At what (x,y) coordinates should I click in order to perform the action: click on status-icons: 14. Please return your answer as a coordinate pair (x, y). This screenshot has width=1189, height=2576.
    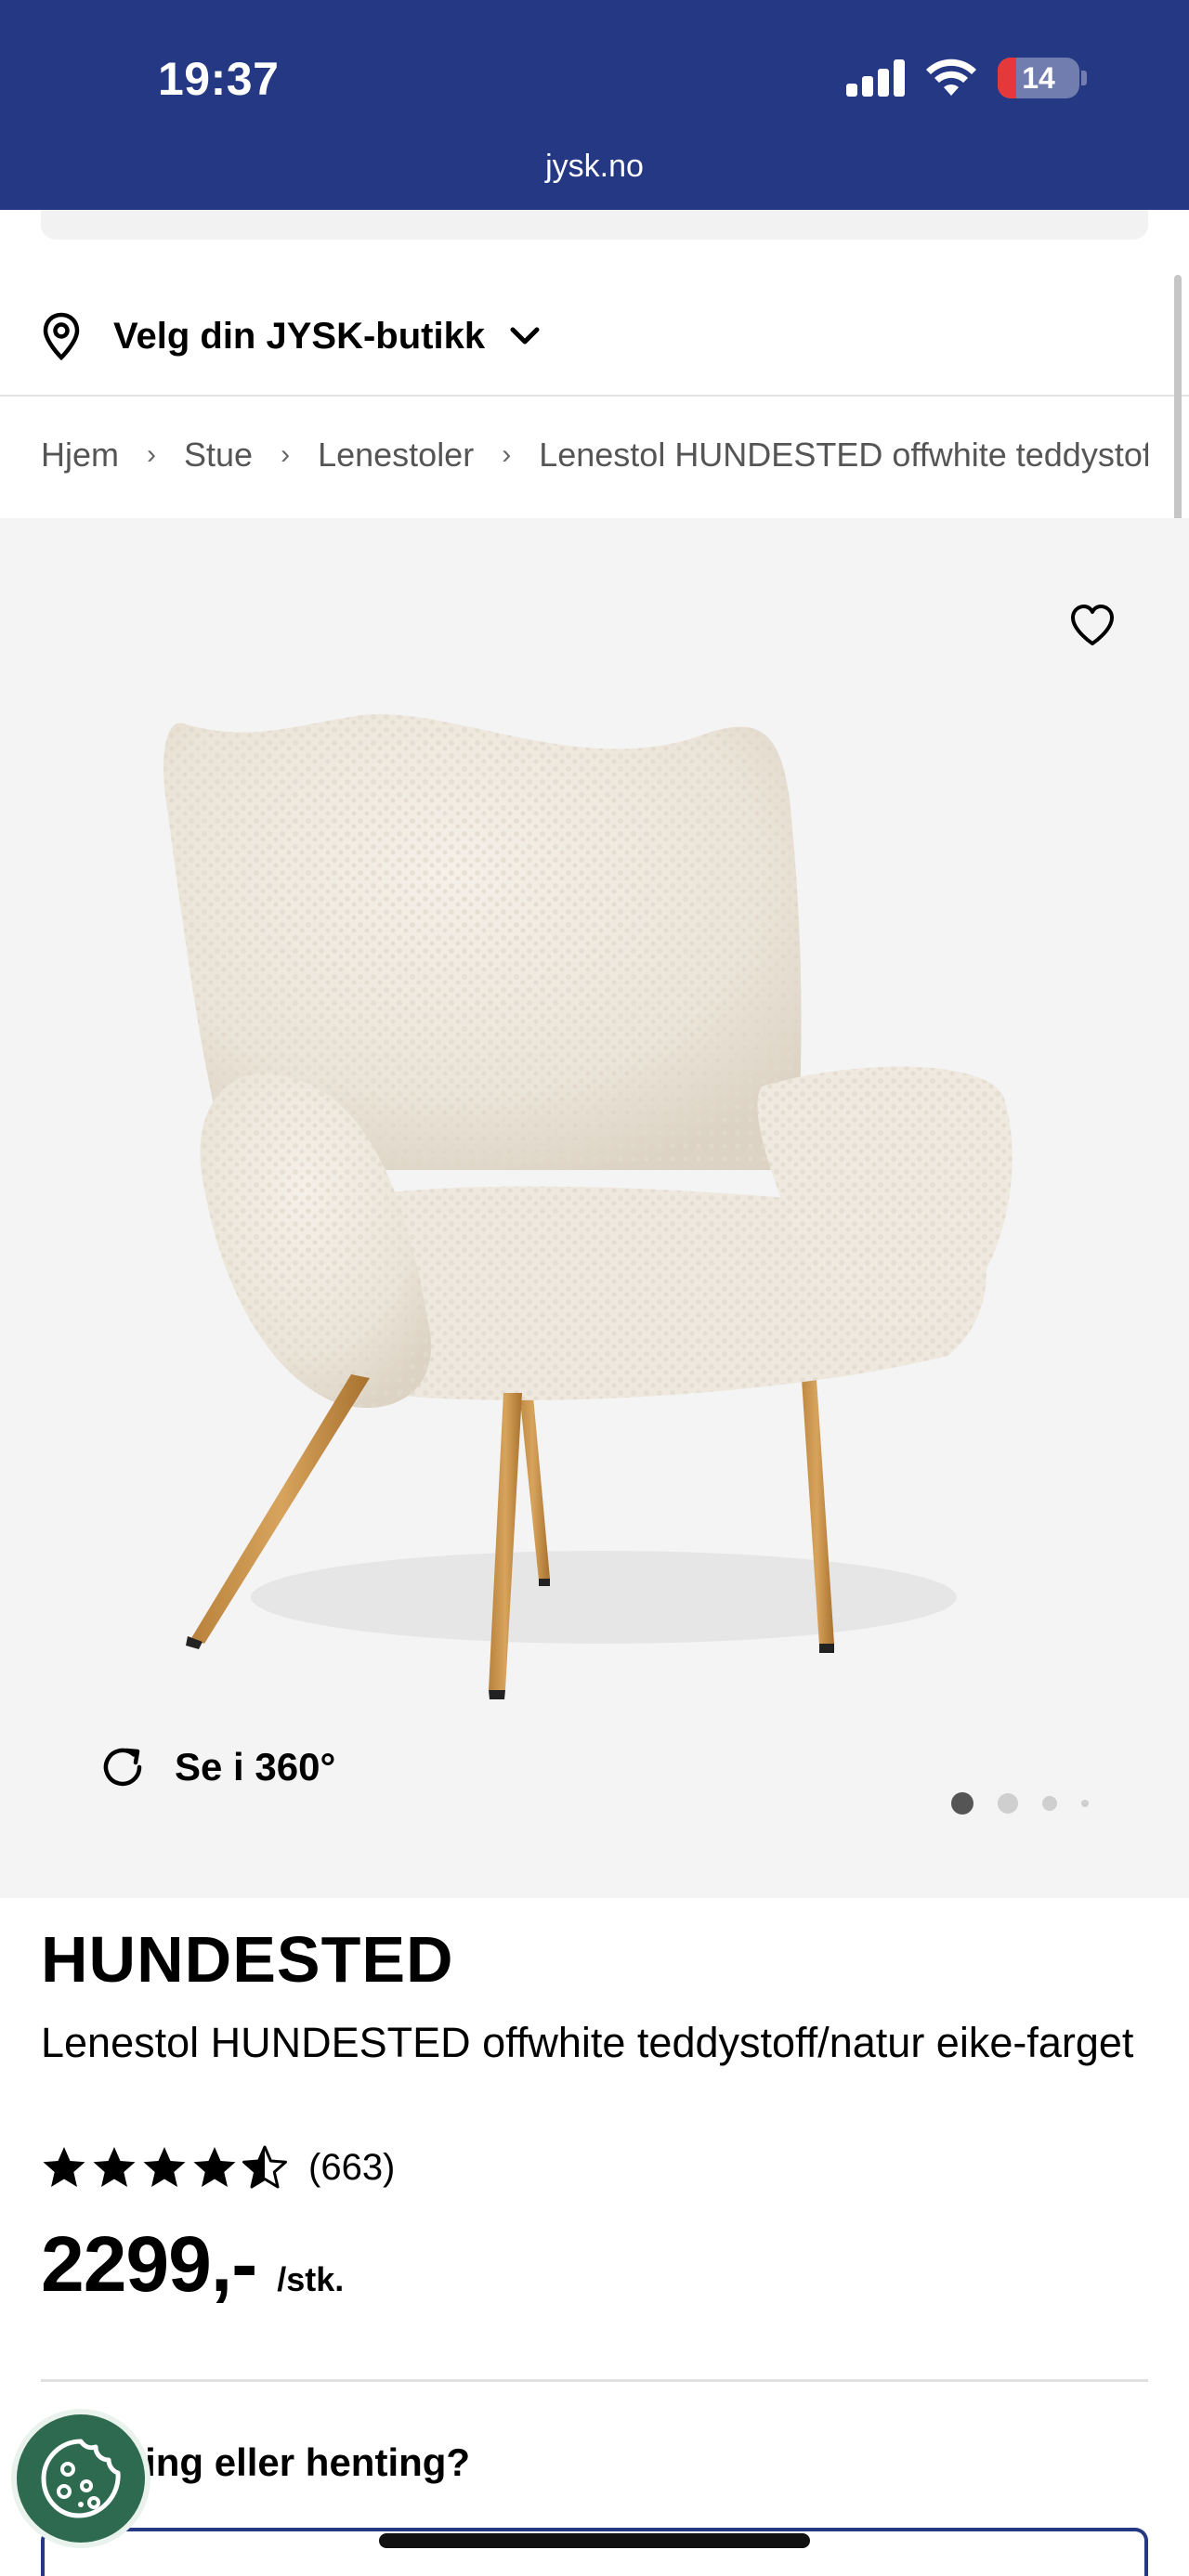
    Looking at the image, I should click on (967, 78).